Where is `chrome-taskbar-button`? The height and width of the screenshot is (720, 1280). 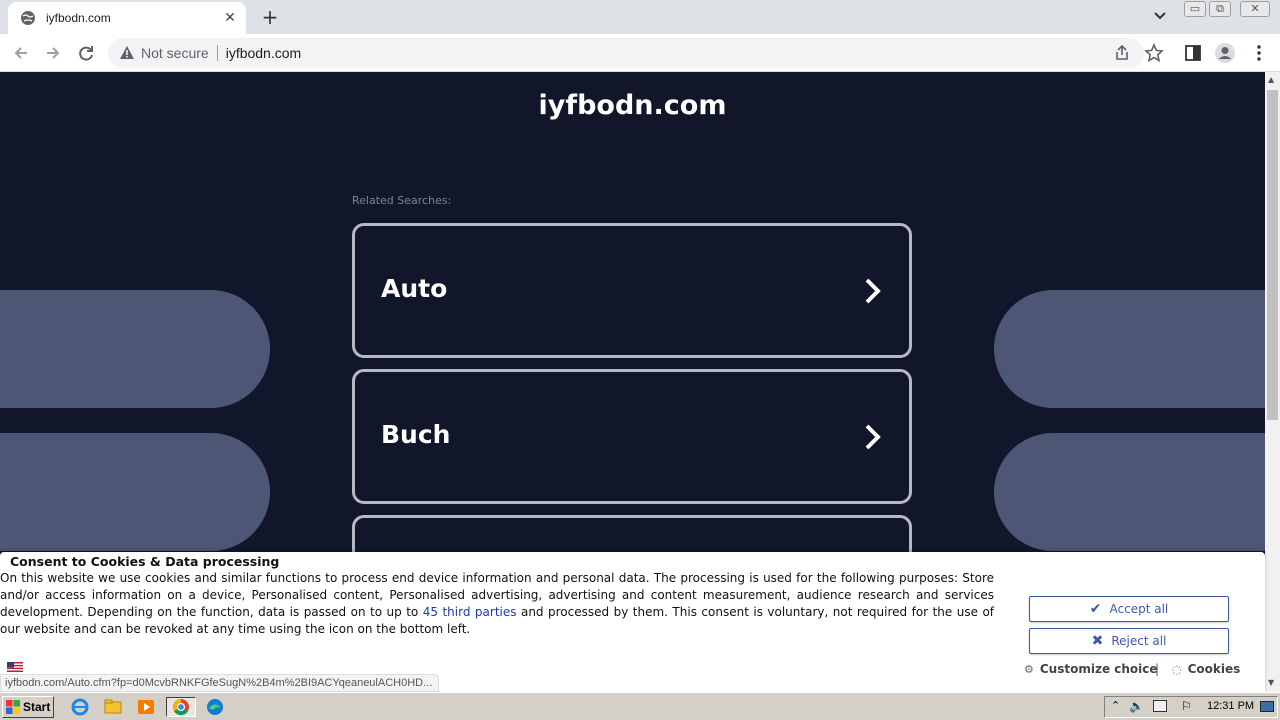 chrome-taskbar-button is located at coordinates (181, 707).